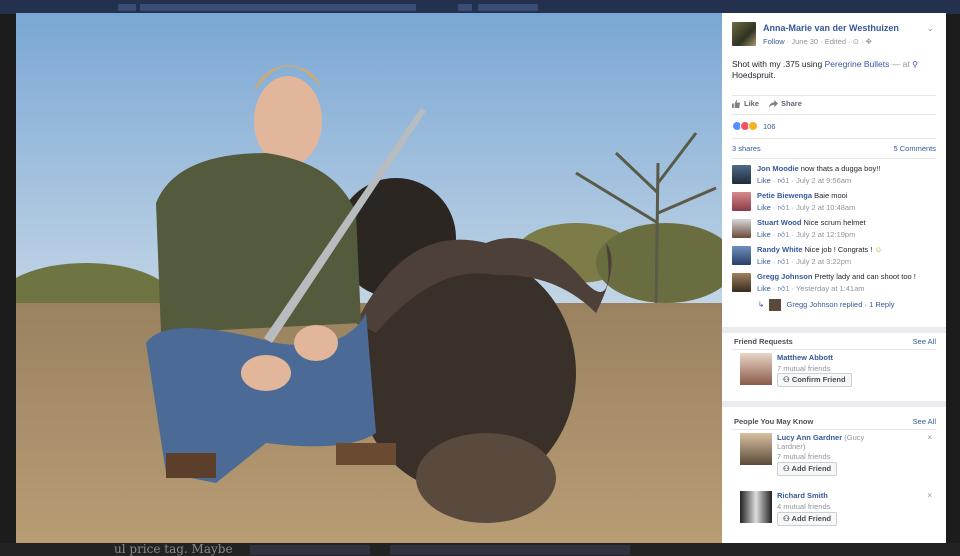  I want to click on post-actions: Like Share, so click(767, 103).